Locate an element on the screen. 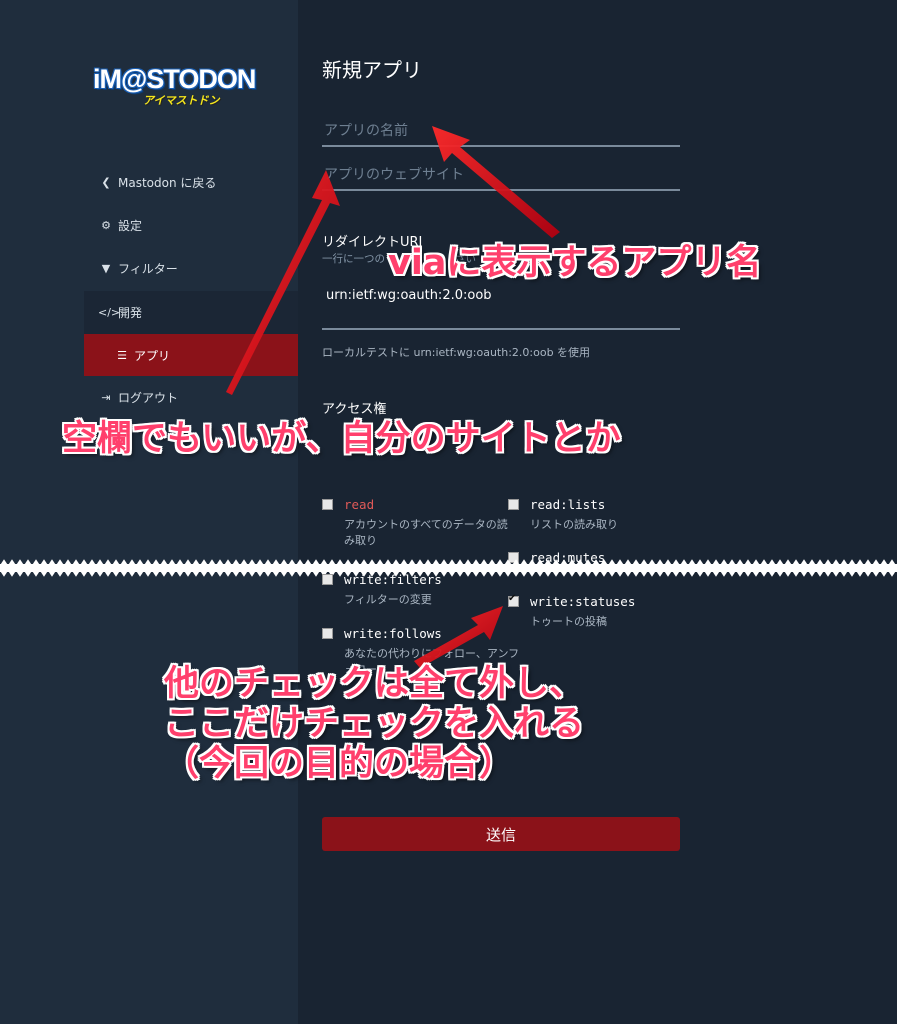 The width and height of the screenshot is (897, 1024). scope-name: write:follows is located at coordinates (393, 633).